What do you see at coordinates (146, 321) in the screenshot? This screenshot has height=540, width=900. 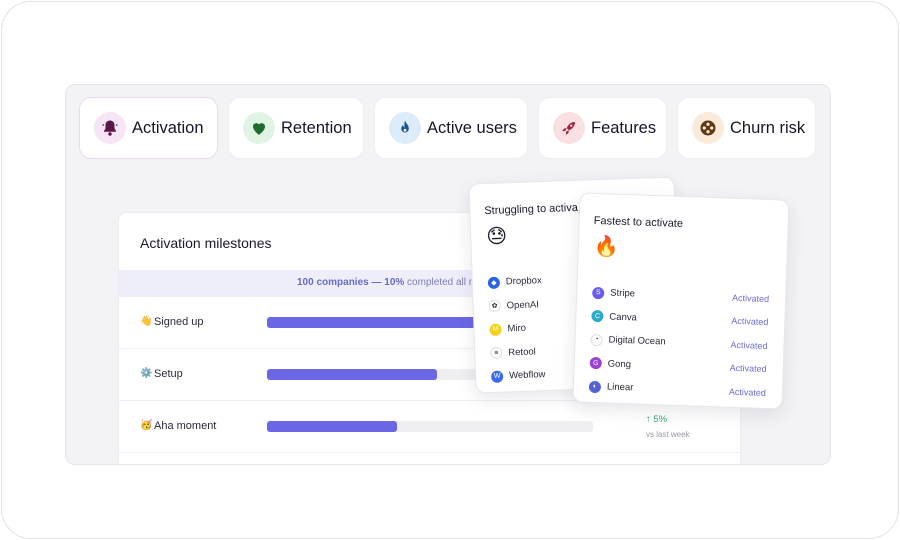 I see `wave-icon: 👋` at bounding box center [146, 321].